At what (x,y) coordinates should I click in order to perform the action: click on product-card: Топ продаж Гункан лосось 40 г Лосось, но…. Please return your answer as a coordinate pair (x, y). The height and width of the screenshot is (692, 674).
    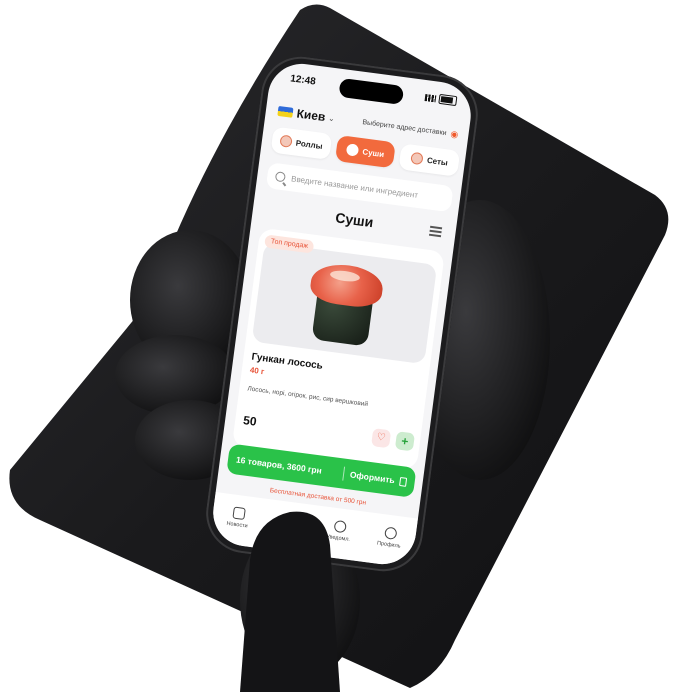
    Looking at the image, I should click on (338, 349).